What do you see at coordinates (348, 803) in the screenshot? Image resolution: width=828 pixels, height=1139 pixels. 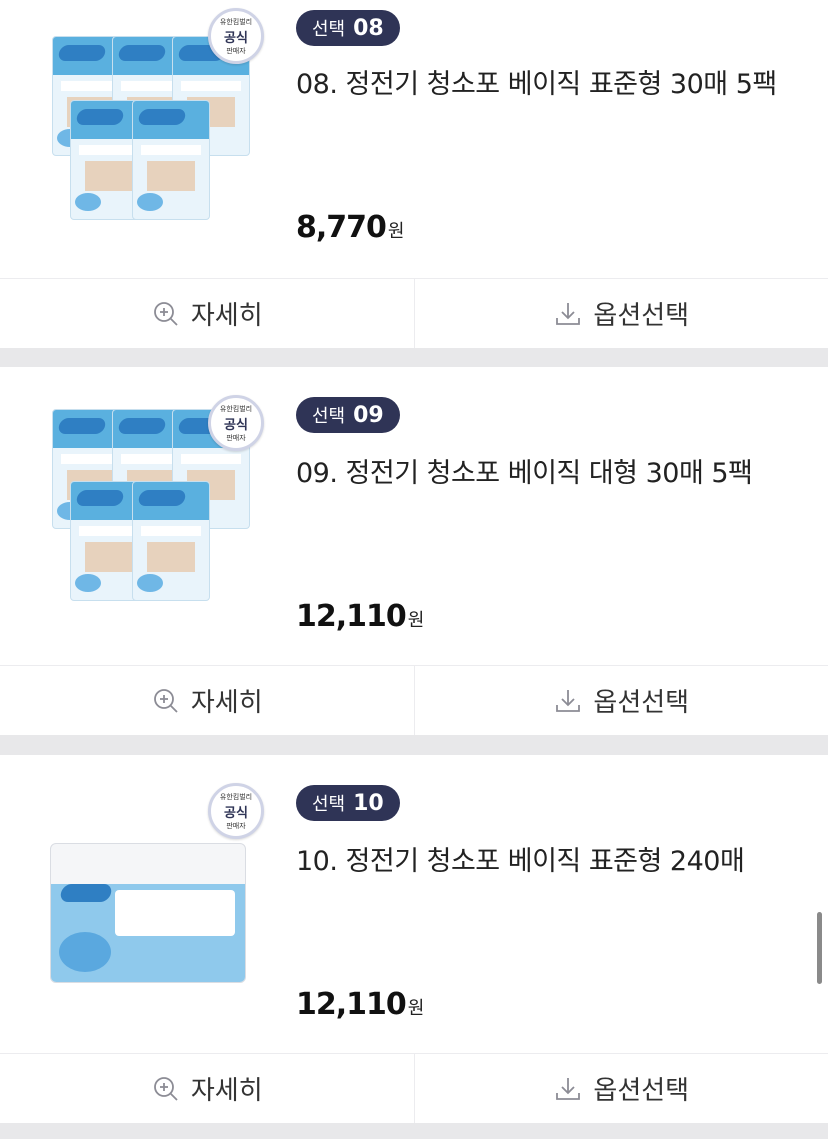 I see `option-badge: 선택 10` at bounding box center [348, 803].